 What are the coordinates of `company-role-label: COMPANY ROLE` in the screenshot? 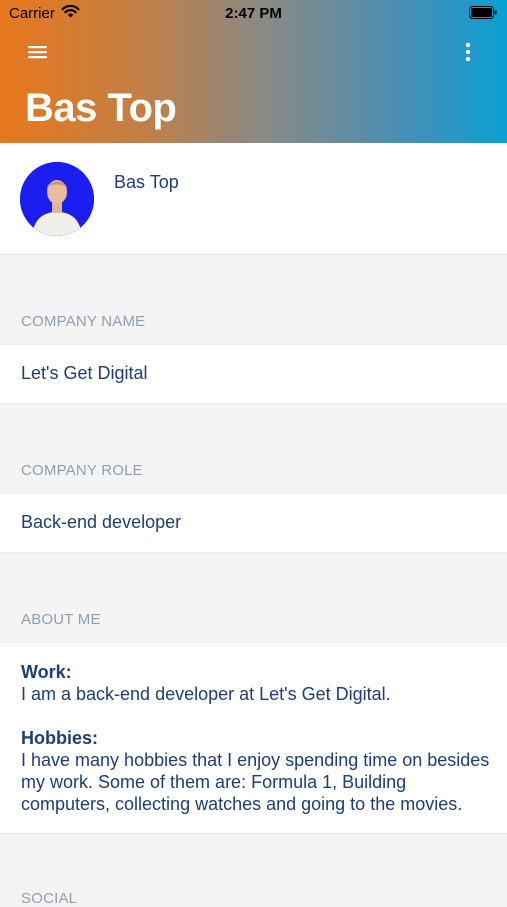 It's located at (82, 470).